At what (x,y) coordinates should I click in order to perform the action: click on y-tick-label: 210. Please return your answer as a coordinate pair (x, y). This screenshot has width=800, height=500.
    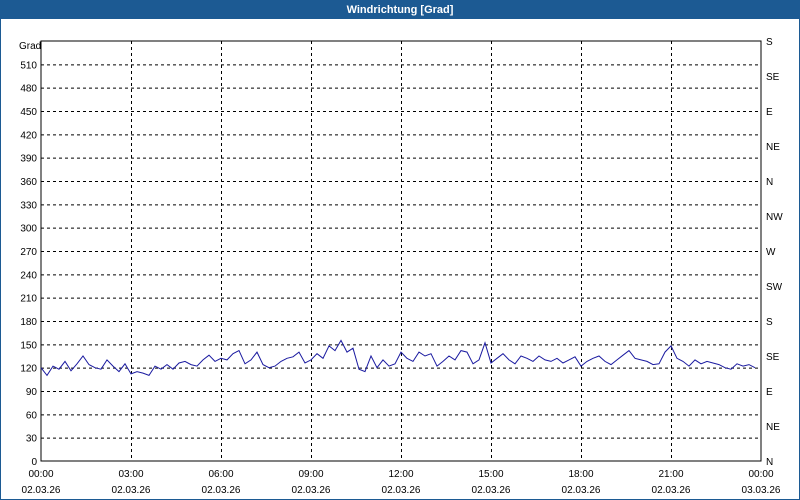
    Looking at the image, I should click on (28, 299).